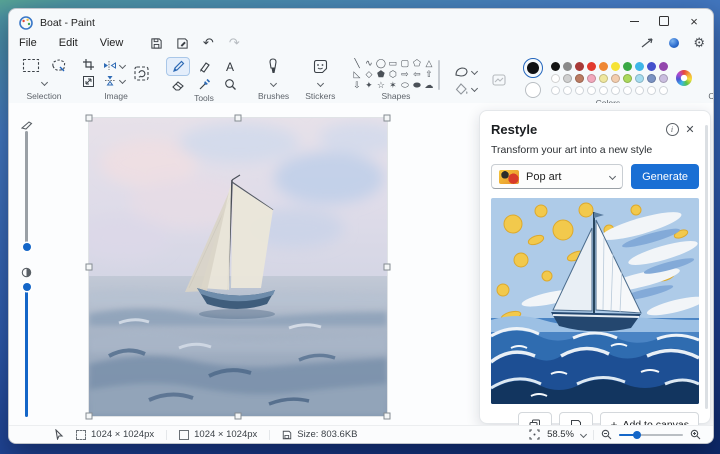 Image resolution: width=720 pixels, height=454 pixels. I want to click on shapes-scrollbar, so click(439, 74).